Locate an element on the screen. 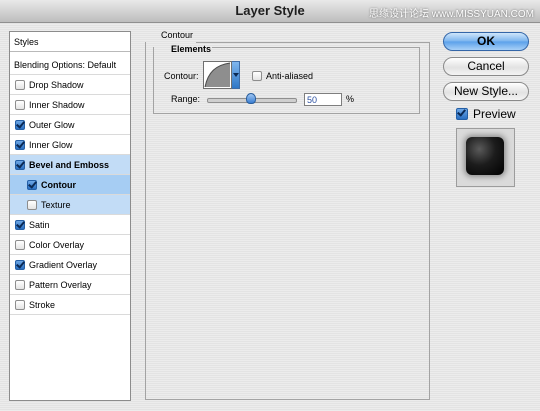  sidebar-item-outer-glow: Outer Glow is located at coordinates (70, 125).